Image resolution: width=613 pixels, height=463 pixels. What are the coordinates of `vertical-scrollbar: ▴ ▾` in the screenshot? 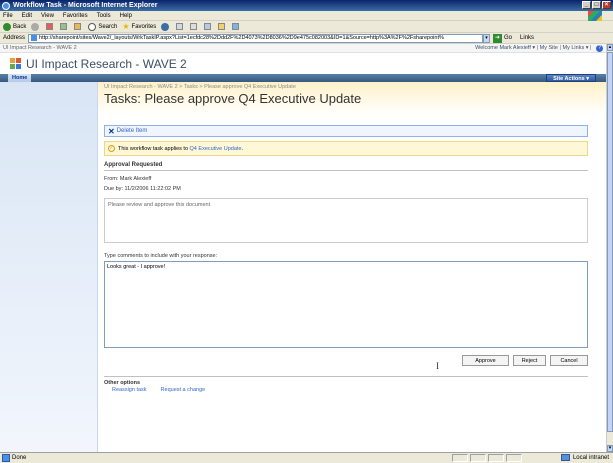 It's located at (609, 248).